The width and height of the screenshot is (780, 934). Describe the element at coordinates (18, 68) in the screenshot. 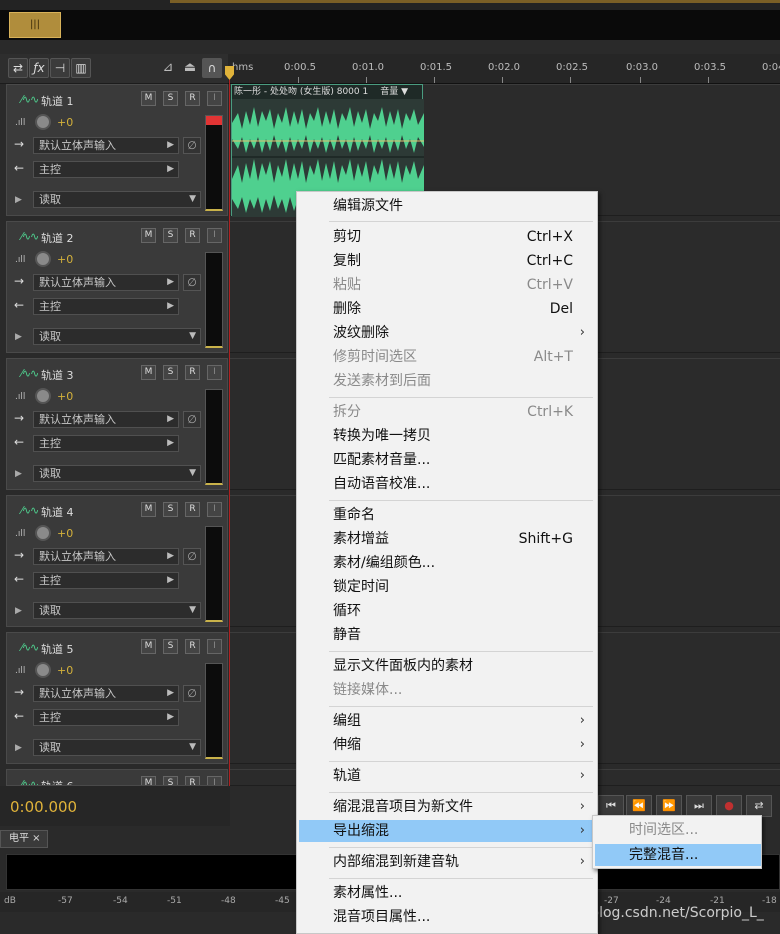

I see `swap-inputs-icon: ⇄` at that location.